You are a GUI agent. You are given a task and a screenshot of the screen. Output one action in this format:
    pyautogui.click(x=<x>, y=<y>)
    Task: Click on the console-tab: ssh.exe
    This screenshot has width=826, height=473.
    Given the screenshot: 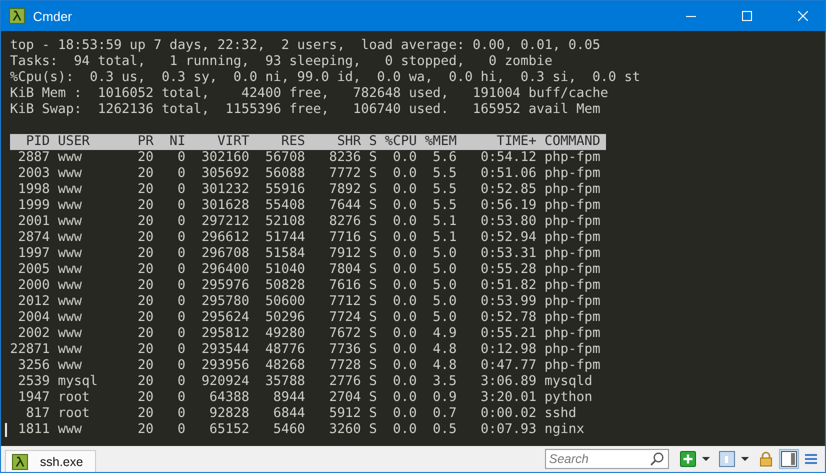 What is the action you would take?
    pyautogui.click(x=50, y=461)
    